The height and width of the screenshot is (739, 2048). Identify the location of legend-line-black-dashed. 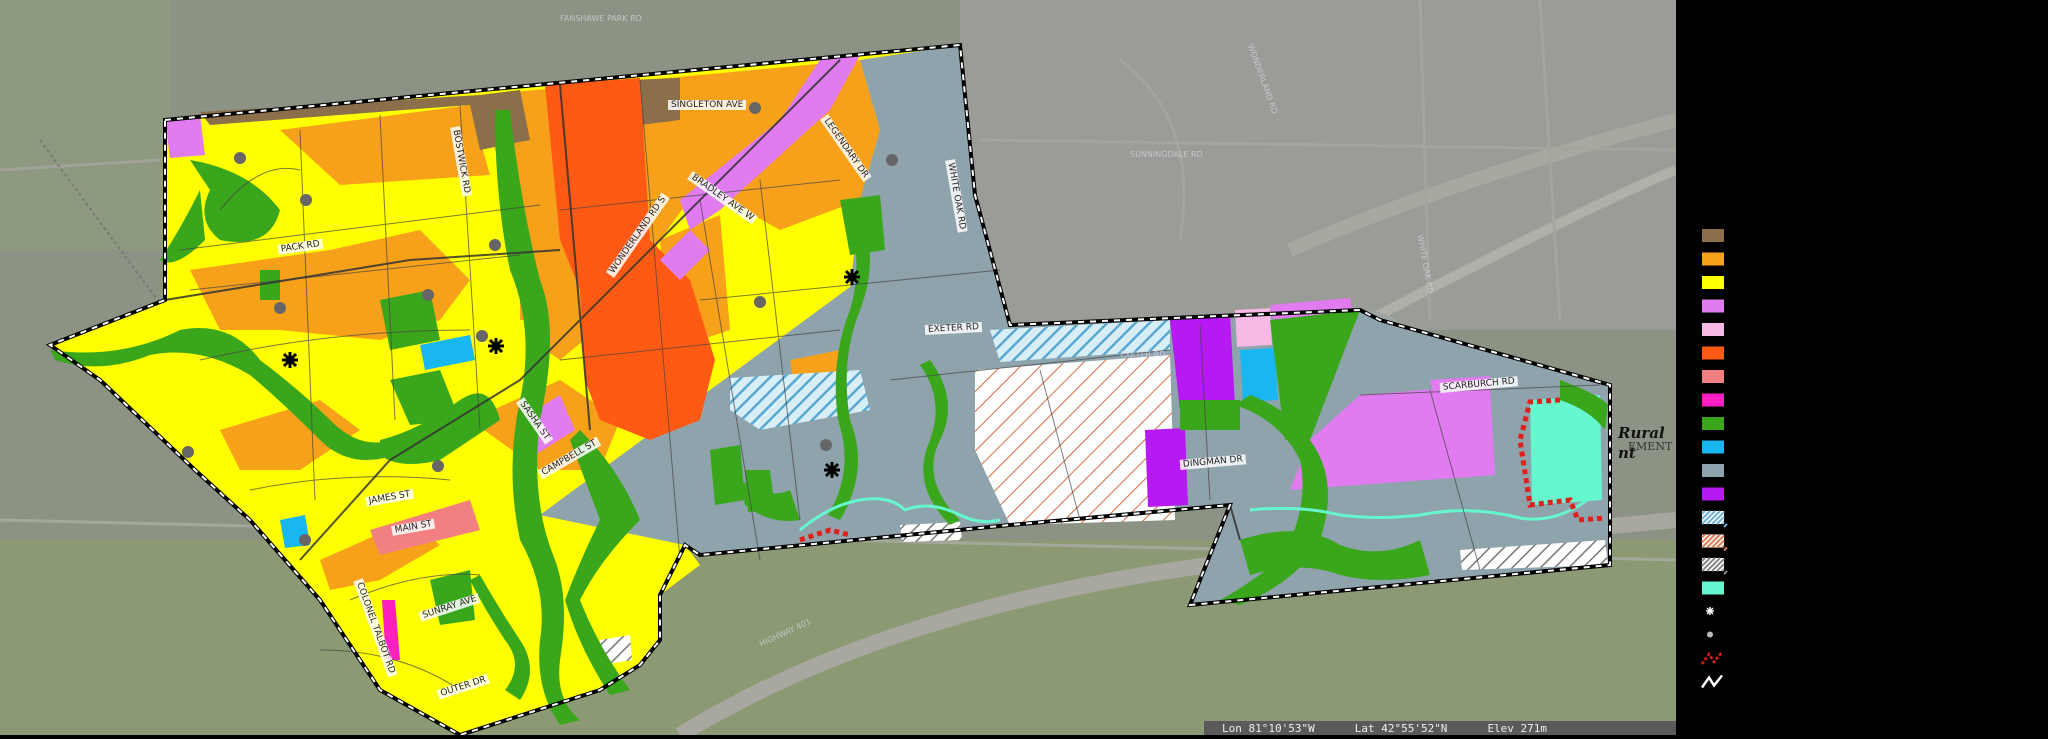
(1711, 681).